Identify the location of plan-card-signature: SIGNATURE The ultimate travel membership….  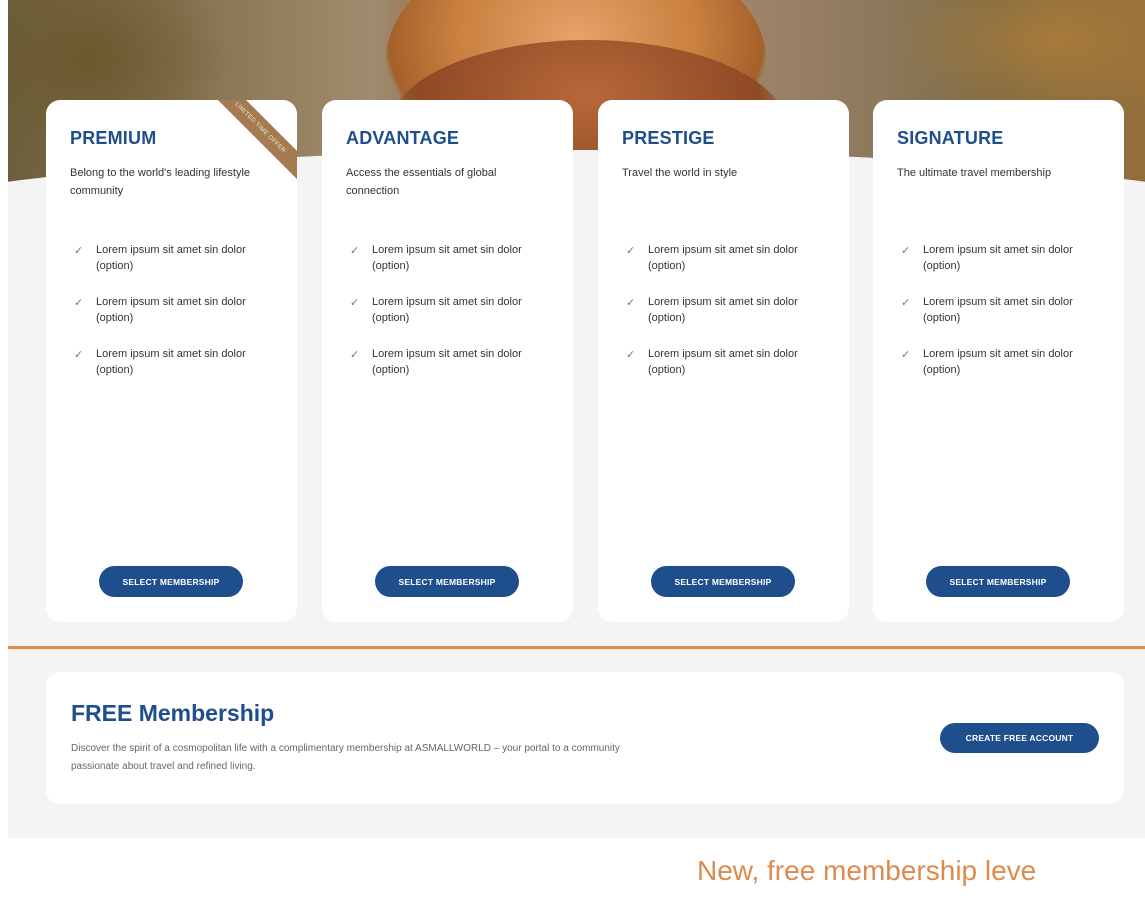
(998, 361).